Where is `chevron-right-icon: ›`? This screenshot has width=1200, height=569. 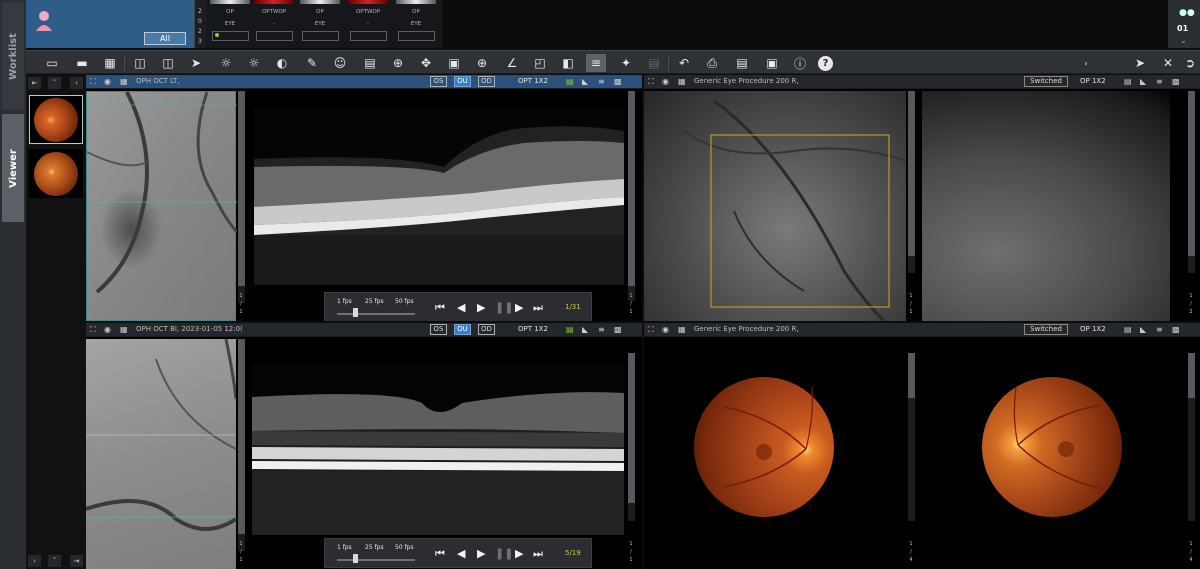 chevron-right-icon: › is located at coordinates (1086, 63).